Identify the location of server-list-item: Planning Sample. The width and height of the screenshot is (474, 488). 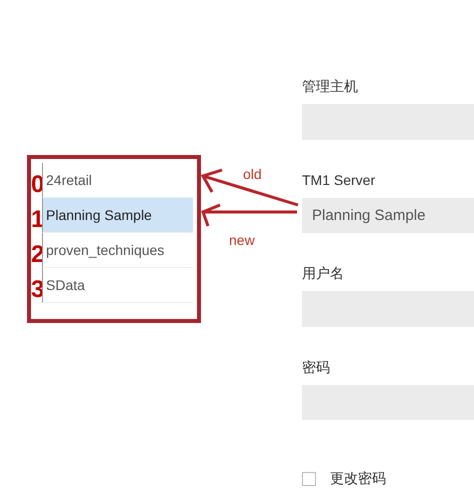
(117, 215).